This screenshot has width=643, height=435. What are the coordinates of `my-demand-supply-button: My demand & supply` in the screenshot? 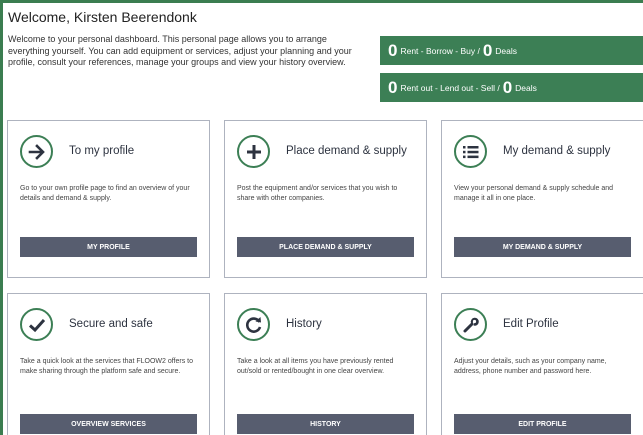 It's located at (542, 247).